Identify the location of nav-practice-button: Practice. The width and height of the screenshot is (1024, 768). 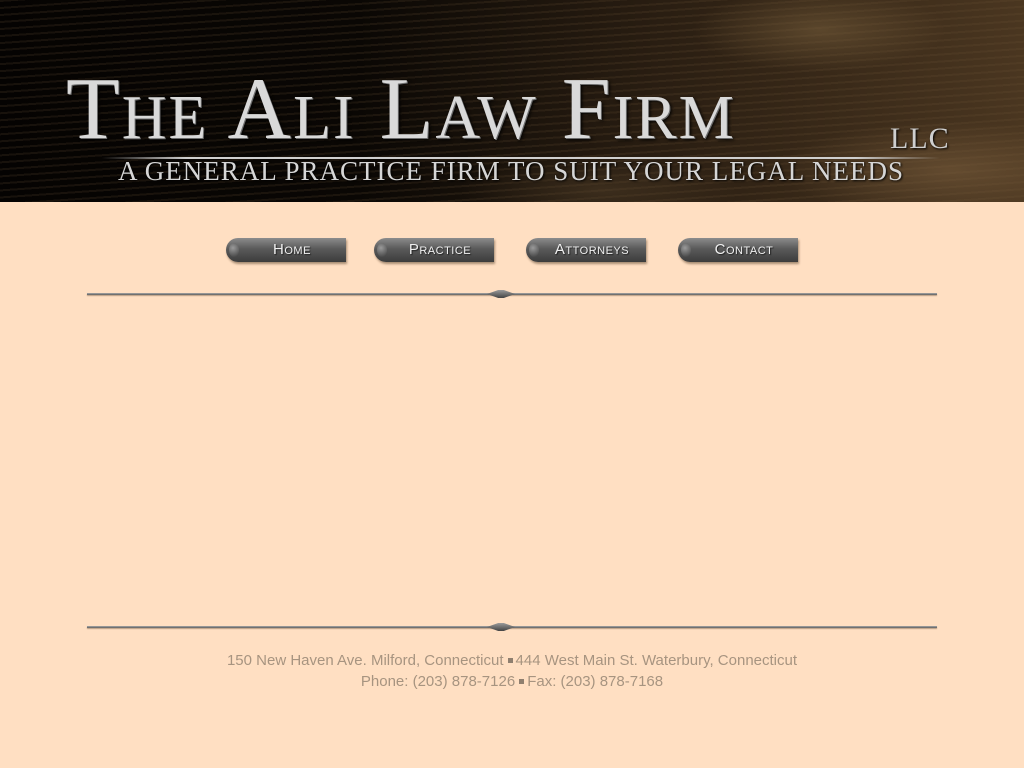
(434, 250).